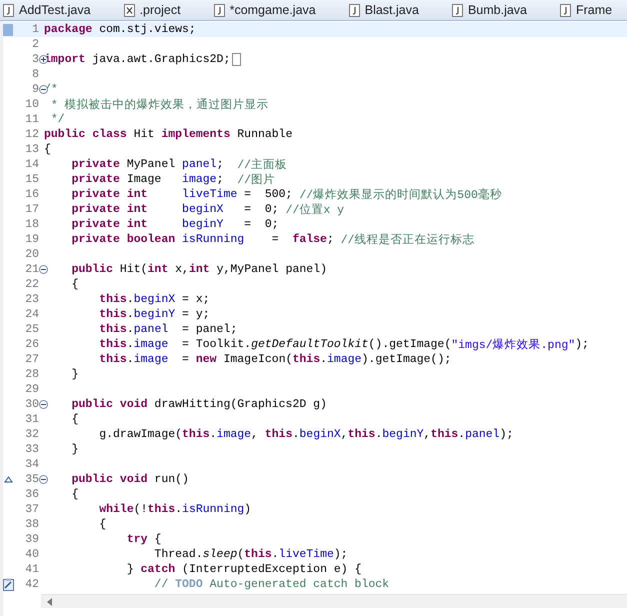 The height and width of the screenshot is (616, 627). Describe the element at coordinates (173, 179) in the screenshot. I see `code-line: private Image image; //图片` at that location.